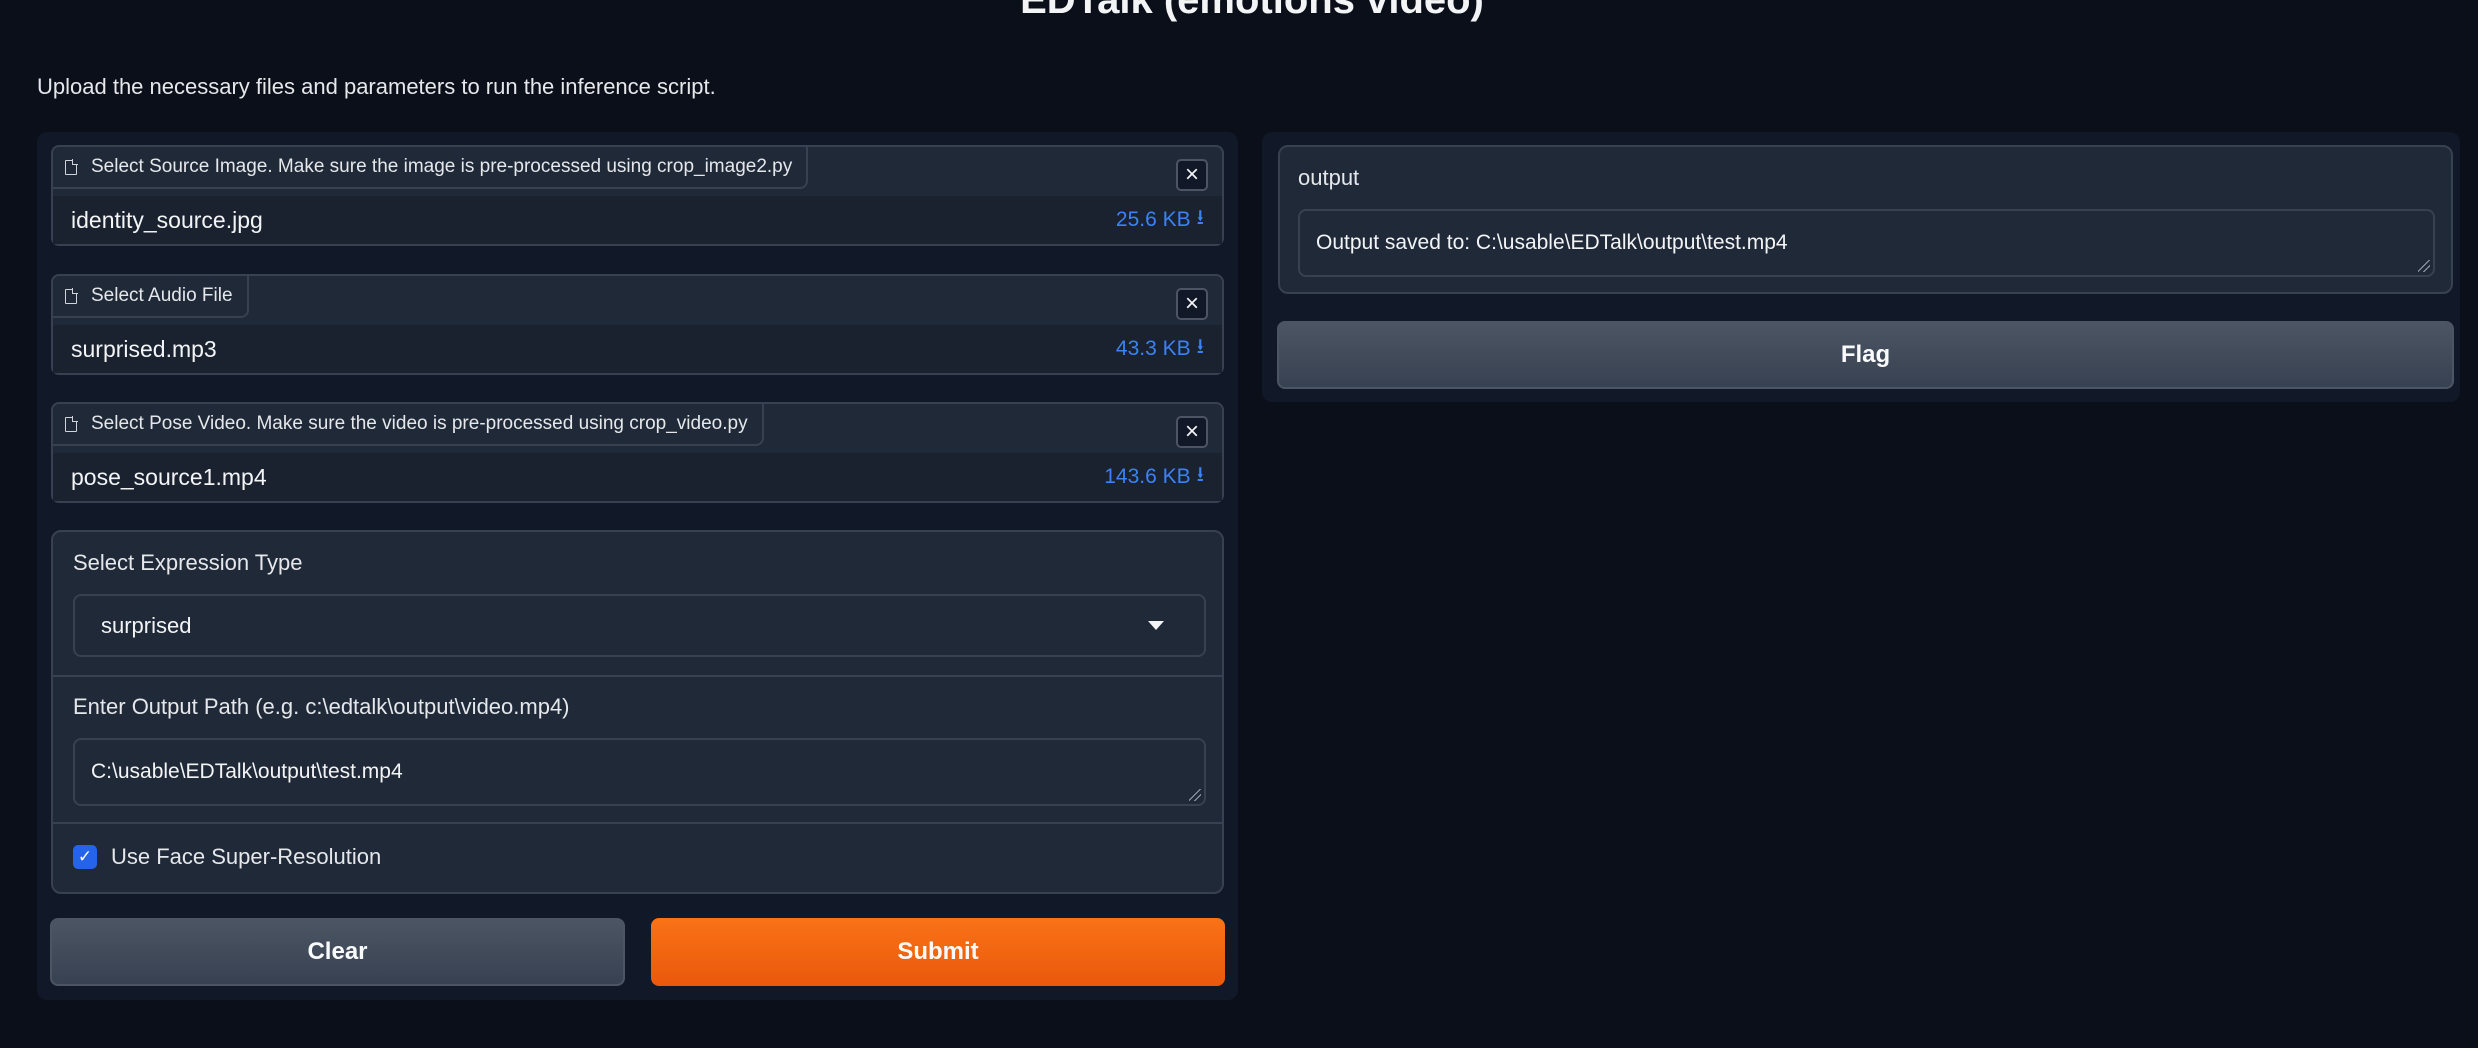 This screenshot has width=2478, height=1048. I want to click on clear-button: Clear, so click(337, 952).